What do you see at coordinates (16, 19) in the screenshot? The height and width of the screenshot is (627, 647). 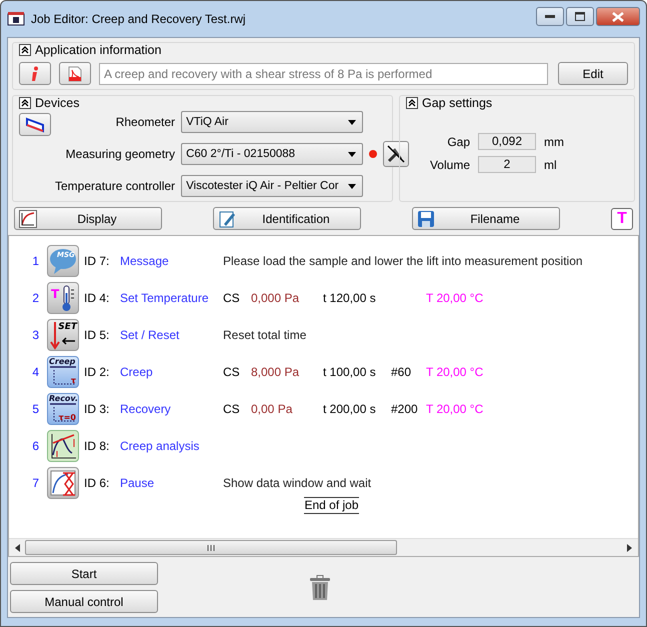 I see `app-icon` at bounding box center [16, 19].